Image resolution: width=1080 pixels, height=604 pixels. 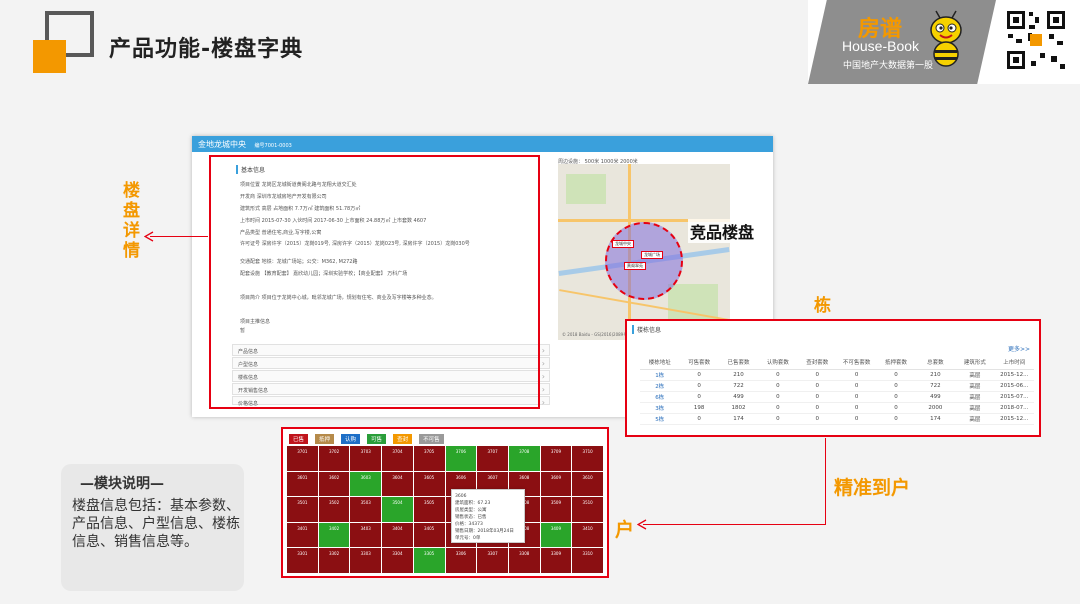 I want to click on building-link: 6栋, so click(x=660, y=397).